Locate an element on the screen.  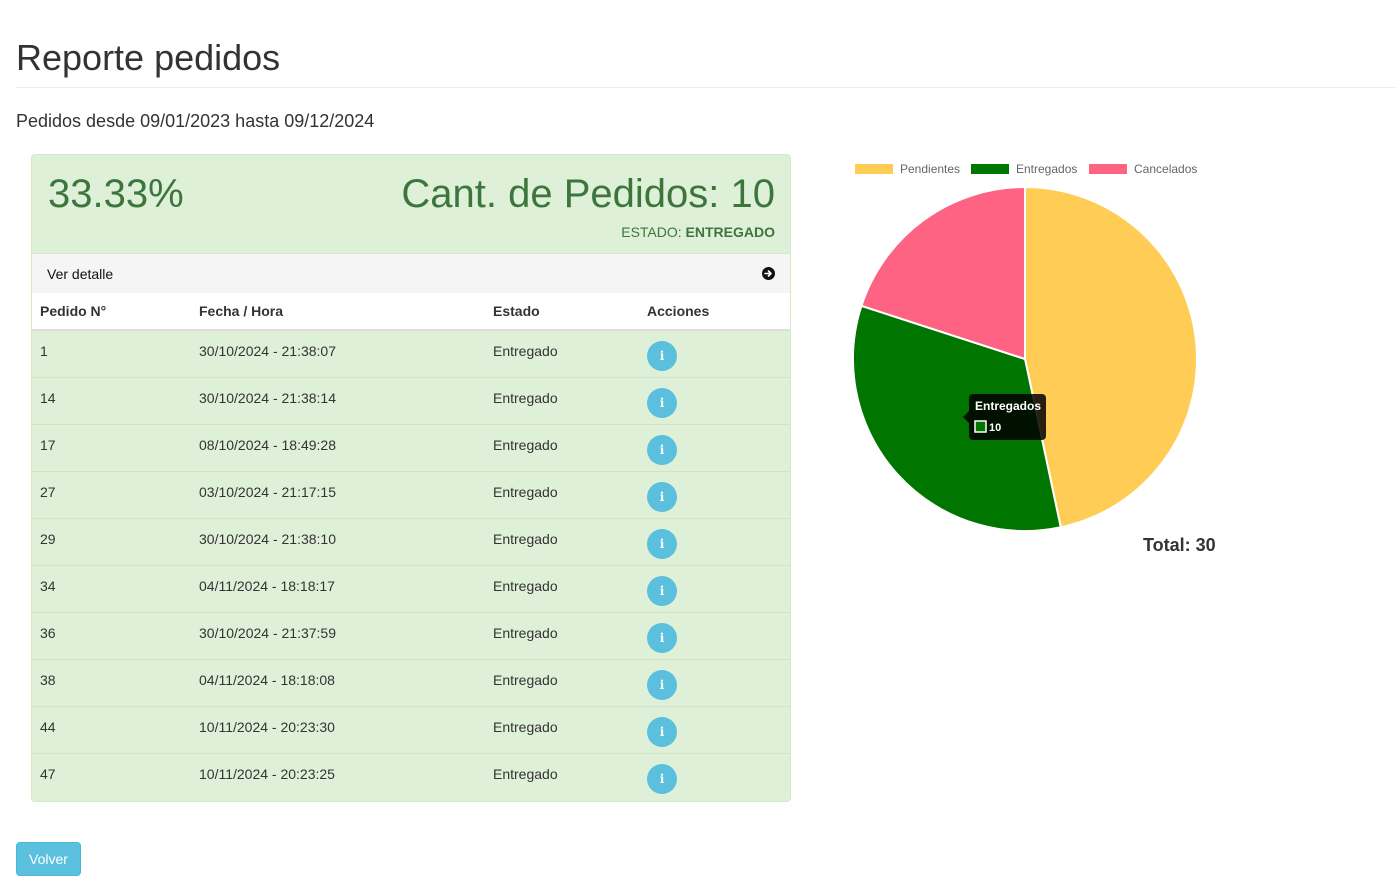
order-number: 44 is located at coordinates (111, 729).